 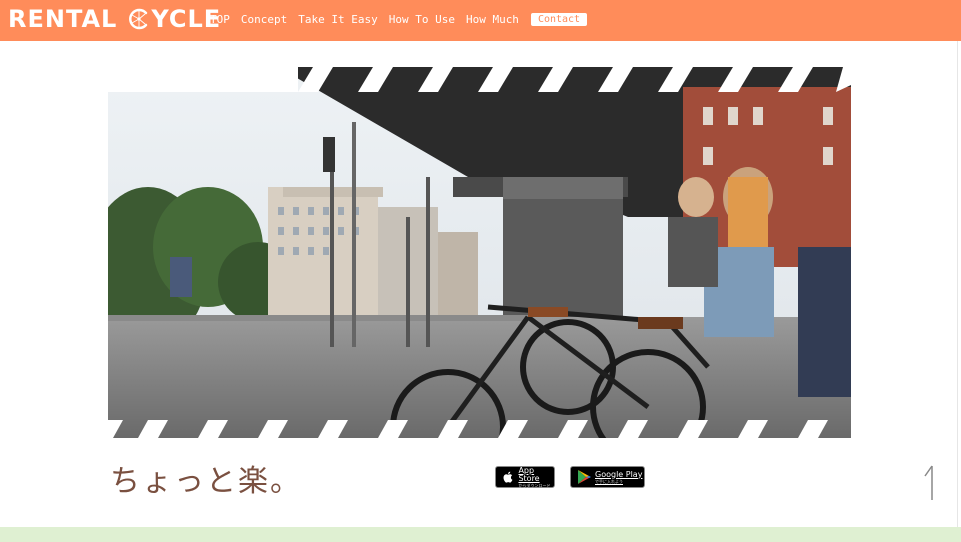 I want to click on site-logo: RENTAL YCLE, so click(x=114, y=19).